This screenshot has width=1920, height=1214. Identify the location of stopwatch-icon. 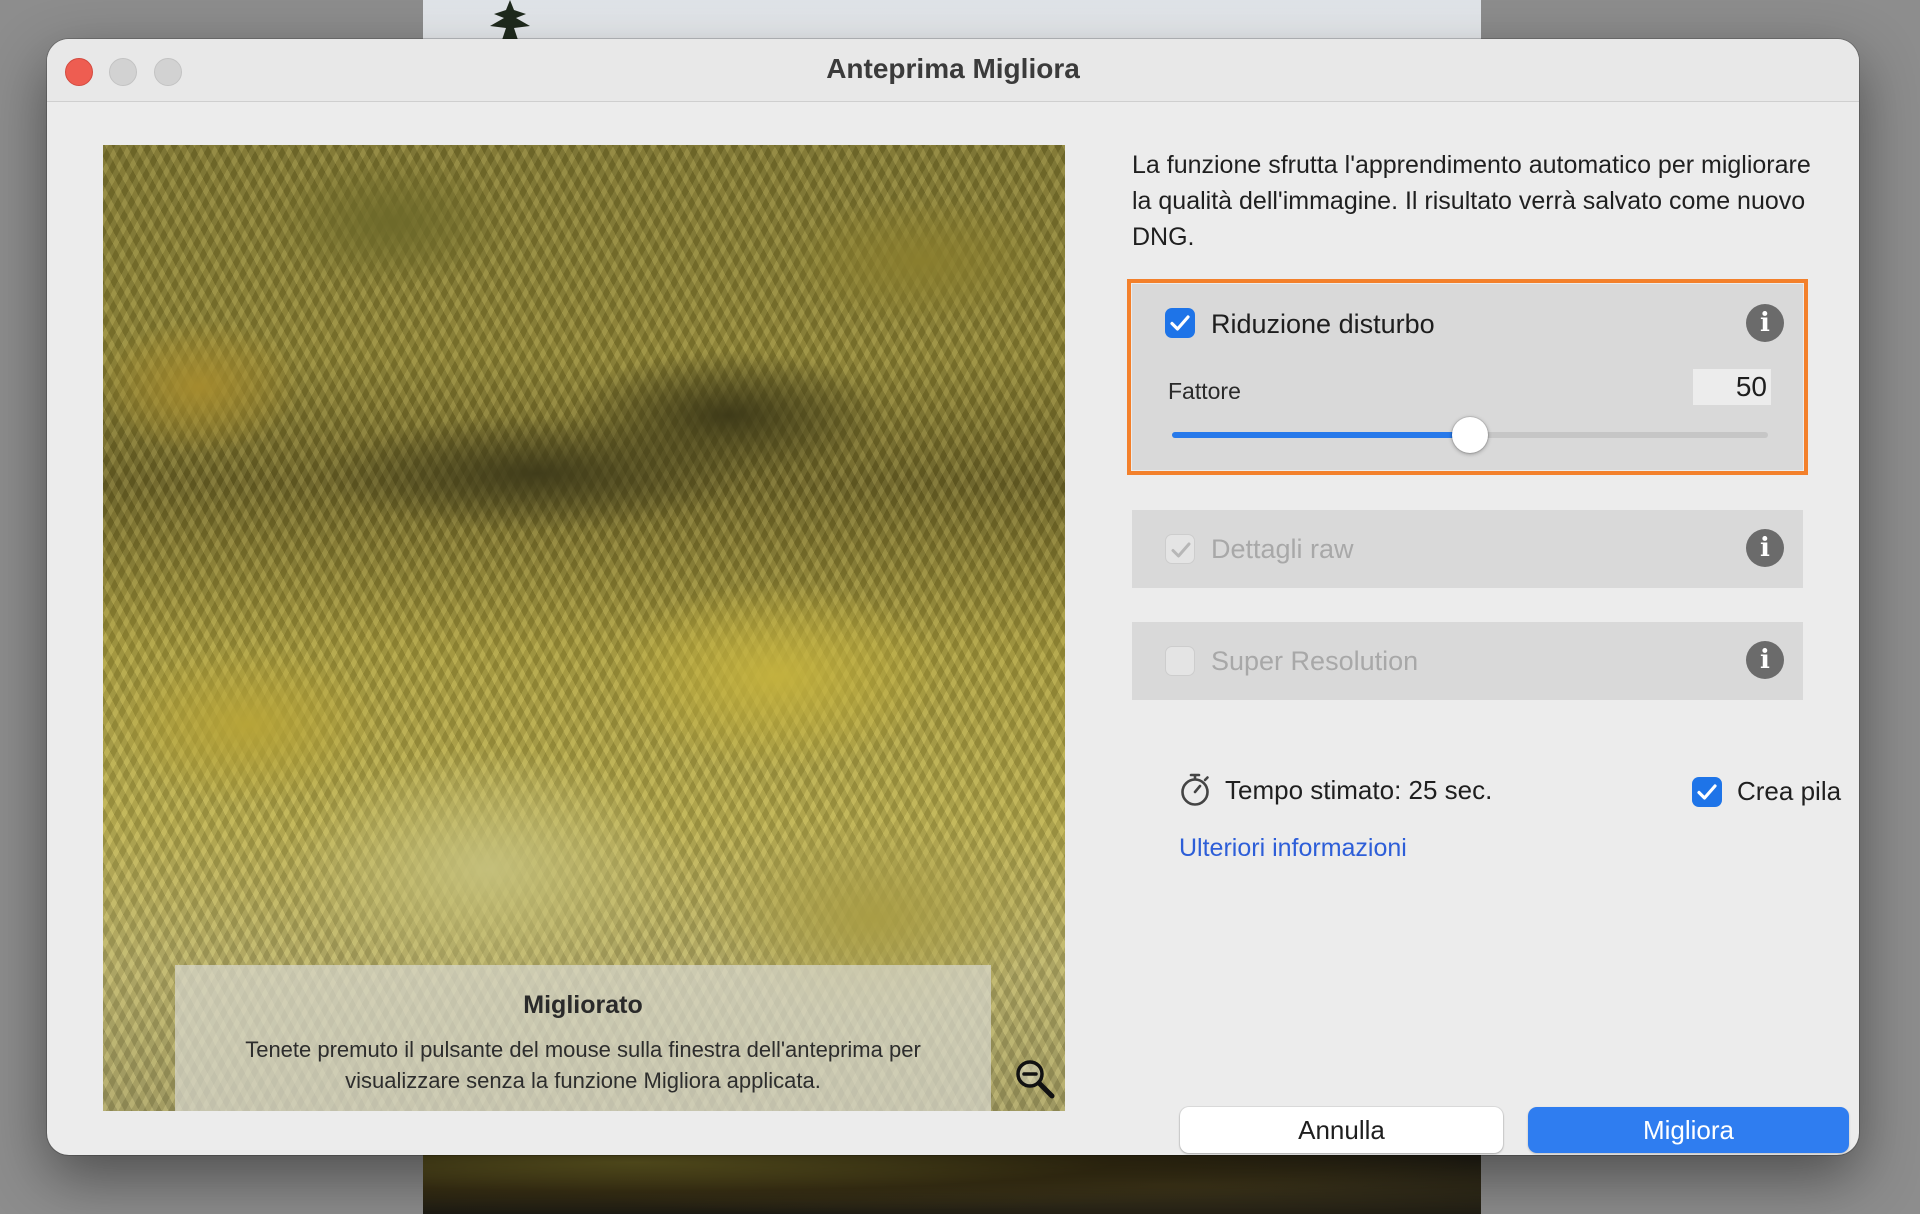
(1195, 789).